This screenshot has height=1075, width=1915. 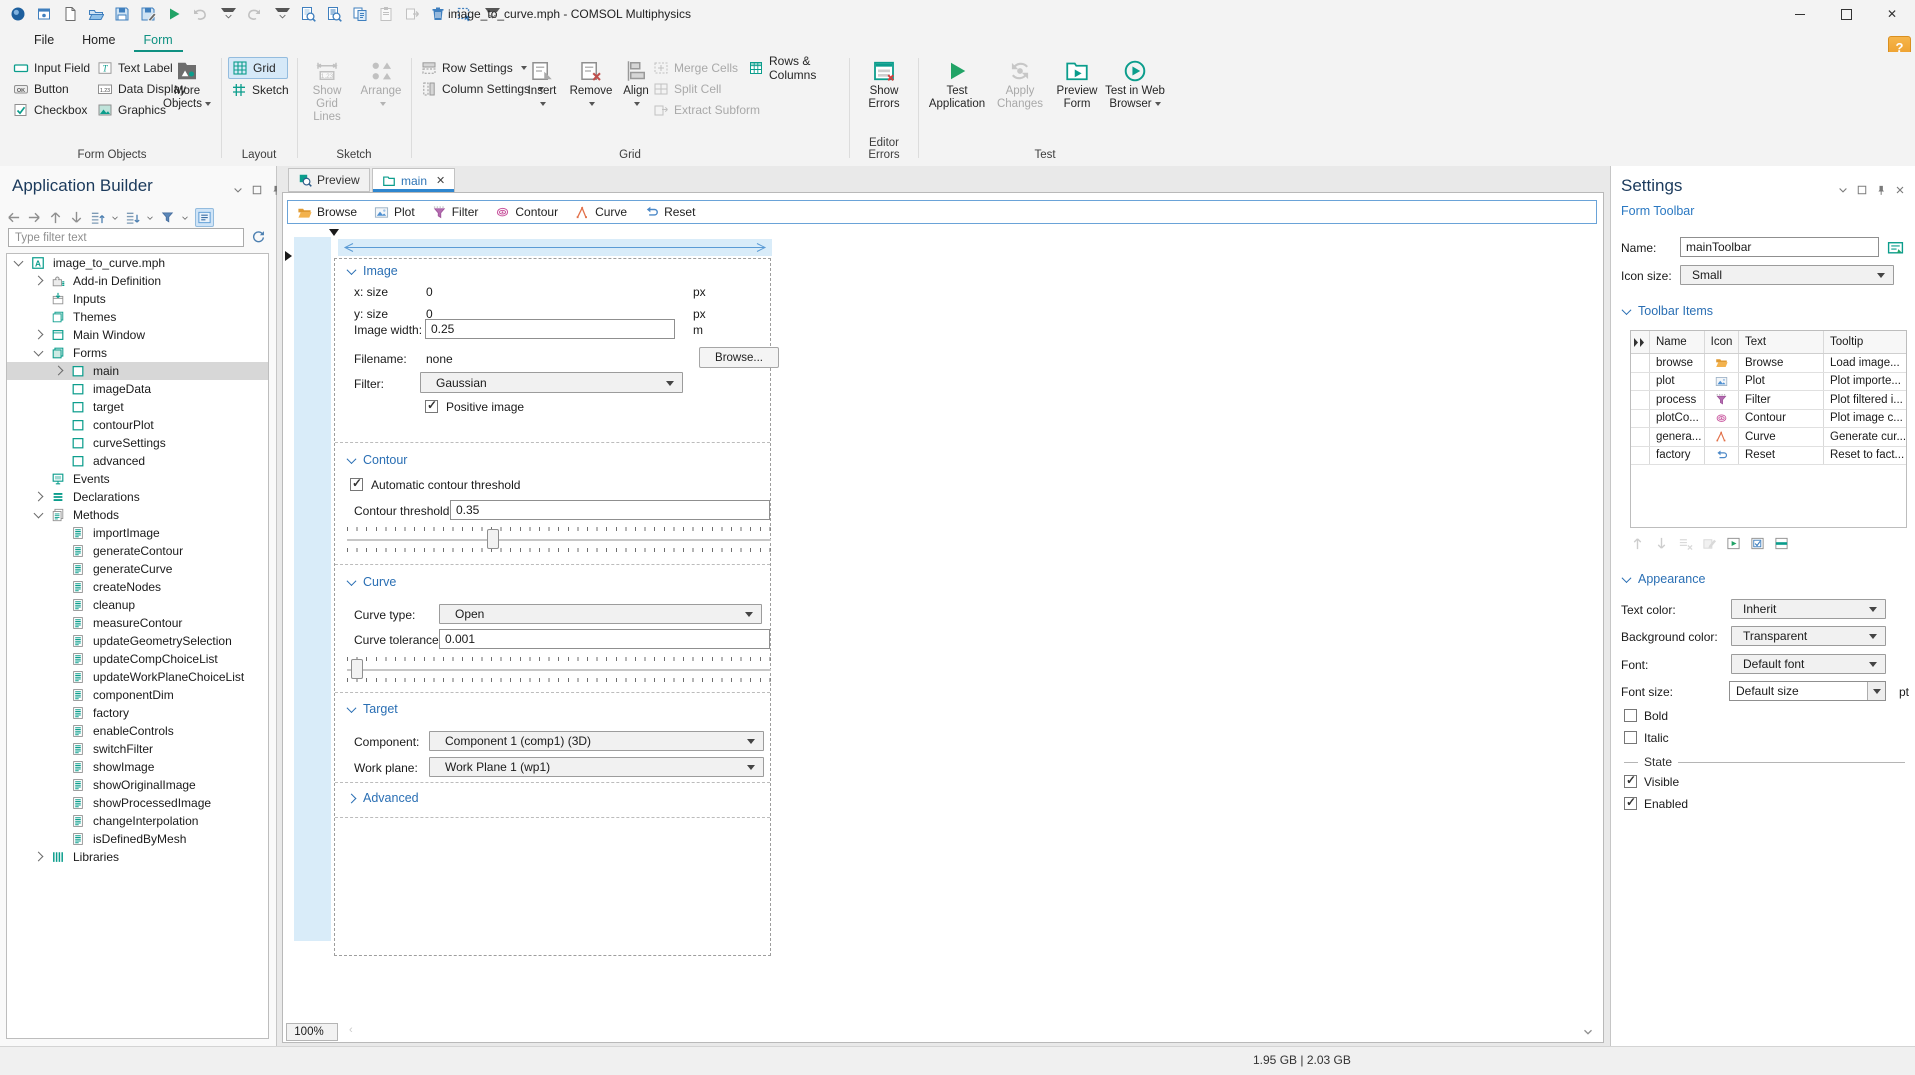 What do you see at coordinates (137, 443) in the screenshot?
I see `tree-item-curveSettings: curveSettings` at bounding box center [137, 443].